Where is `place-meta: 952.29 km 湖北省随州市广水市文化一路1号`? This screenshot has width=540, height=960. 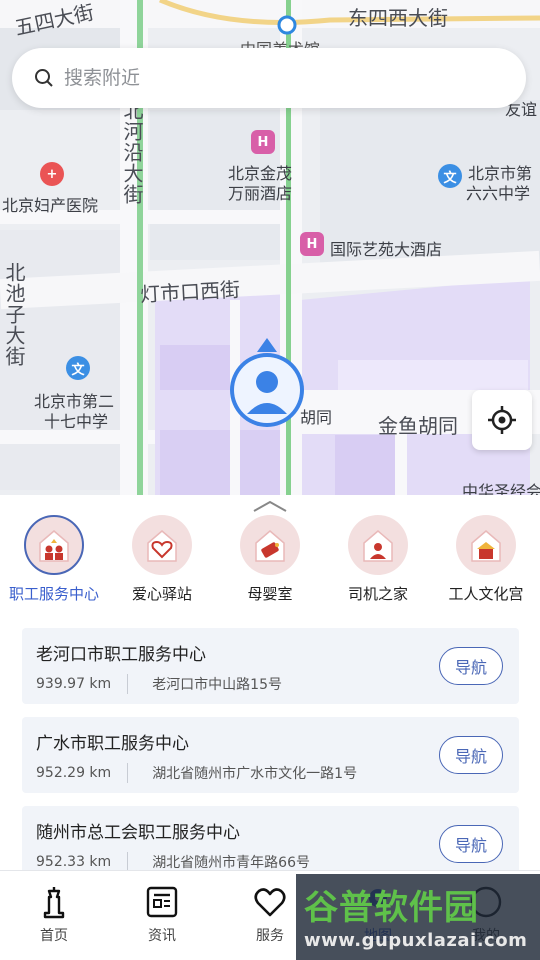
place-meta: 952.29 km 湖北省随州市广水市文化一路1号 is located at coordinates (196, 773).